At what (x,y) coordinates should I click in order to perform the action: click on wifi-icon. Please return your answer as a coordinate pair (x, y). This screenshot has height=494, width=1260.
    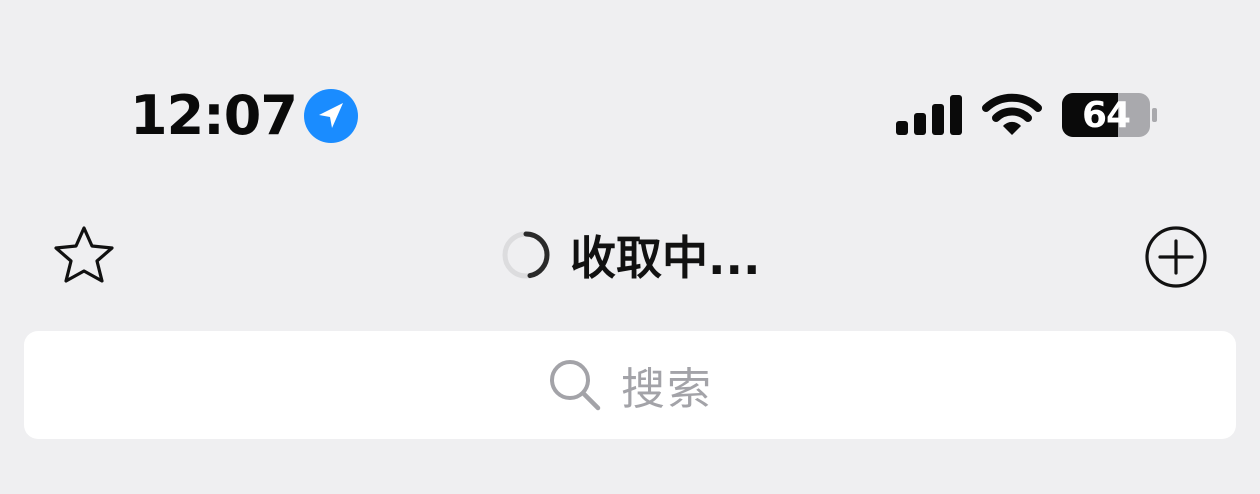
    Looking at the image, I should click on (1012, 114).